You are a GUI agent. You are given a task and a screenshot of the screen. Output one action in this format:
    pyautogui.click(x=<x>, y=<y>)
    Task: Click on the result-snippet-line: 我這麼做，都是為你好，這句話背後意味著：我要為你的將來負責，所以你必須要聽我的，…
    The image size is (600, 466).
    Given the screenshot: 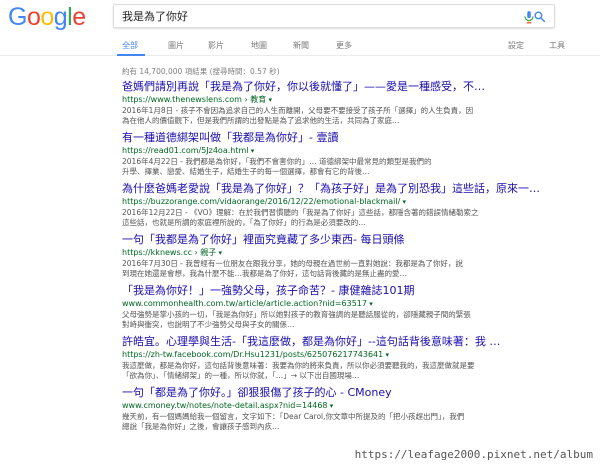 What is the action you would take?
    pyautogui.click(x=298, y=365)
    